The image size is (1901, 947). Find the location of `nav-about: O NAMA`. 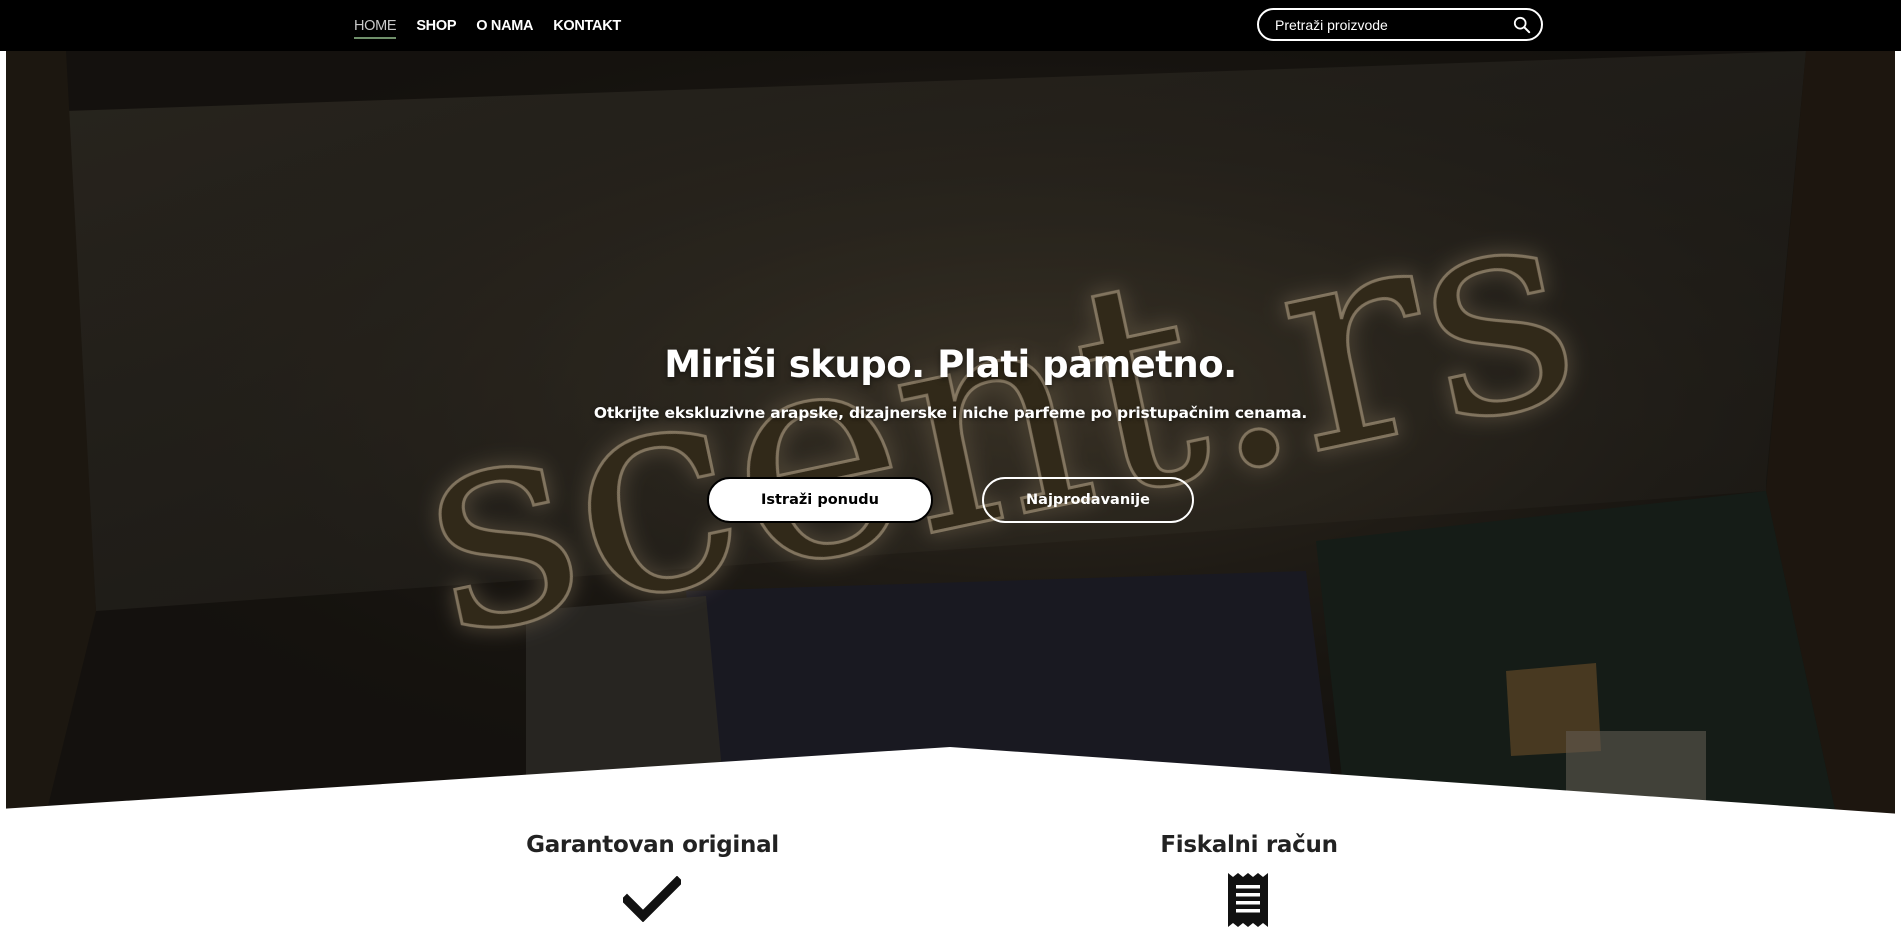

nav-about: O NAMA is located at coordinates (504, 26).